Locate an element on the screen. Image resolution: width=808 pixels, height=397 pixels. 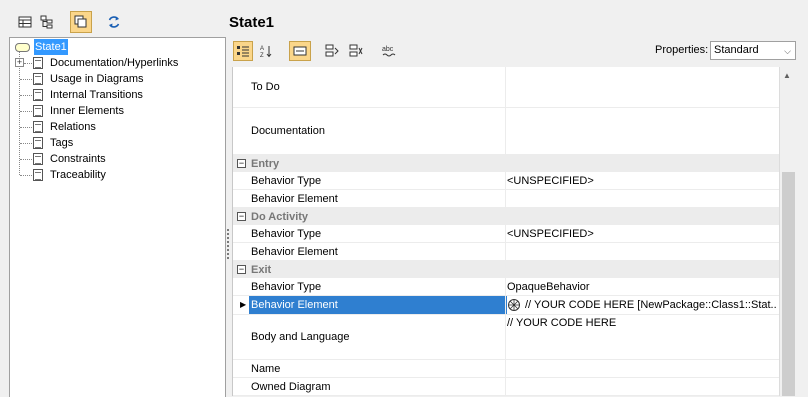
tree-item-label: Internal Transitions is located at coordinates (96, 95).